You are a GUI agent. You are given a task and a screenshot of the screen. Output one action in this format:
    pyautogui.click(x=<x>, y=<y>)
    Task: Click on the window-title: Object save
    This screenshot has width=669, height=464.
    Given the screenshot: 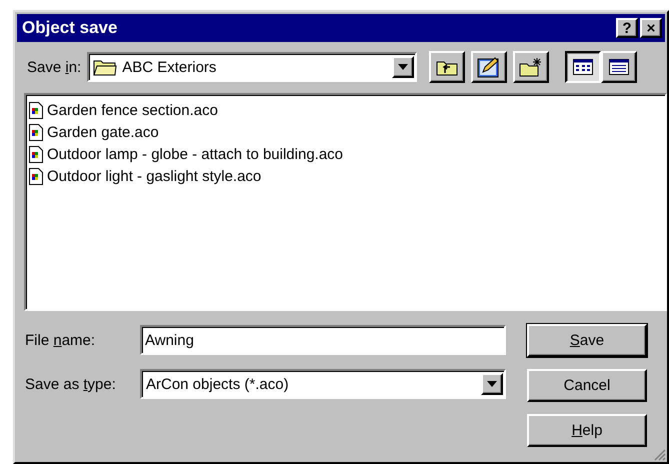 What is the action you would take?
    pyautogui.click(x=70, y=28)
    